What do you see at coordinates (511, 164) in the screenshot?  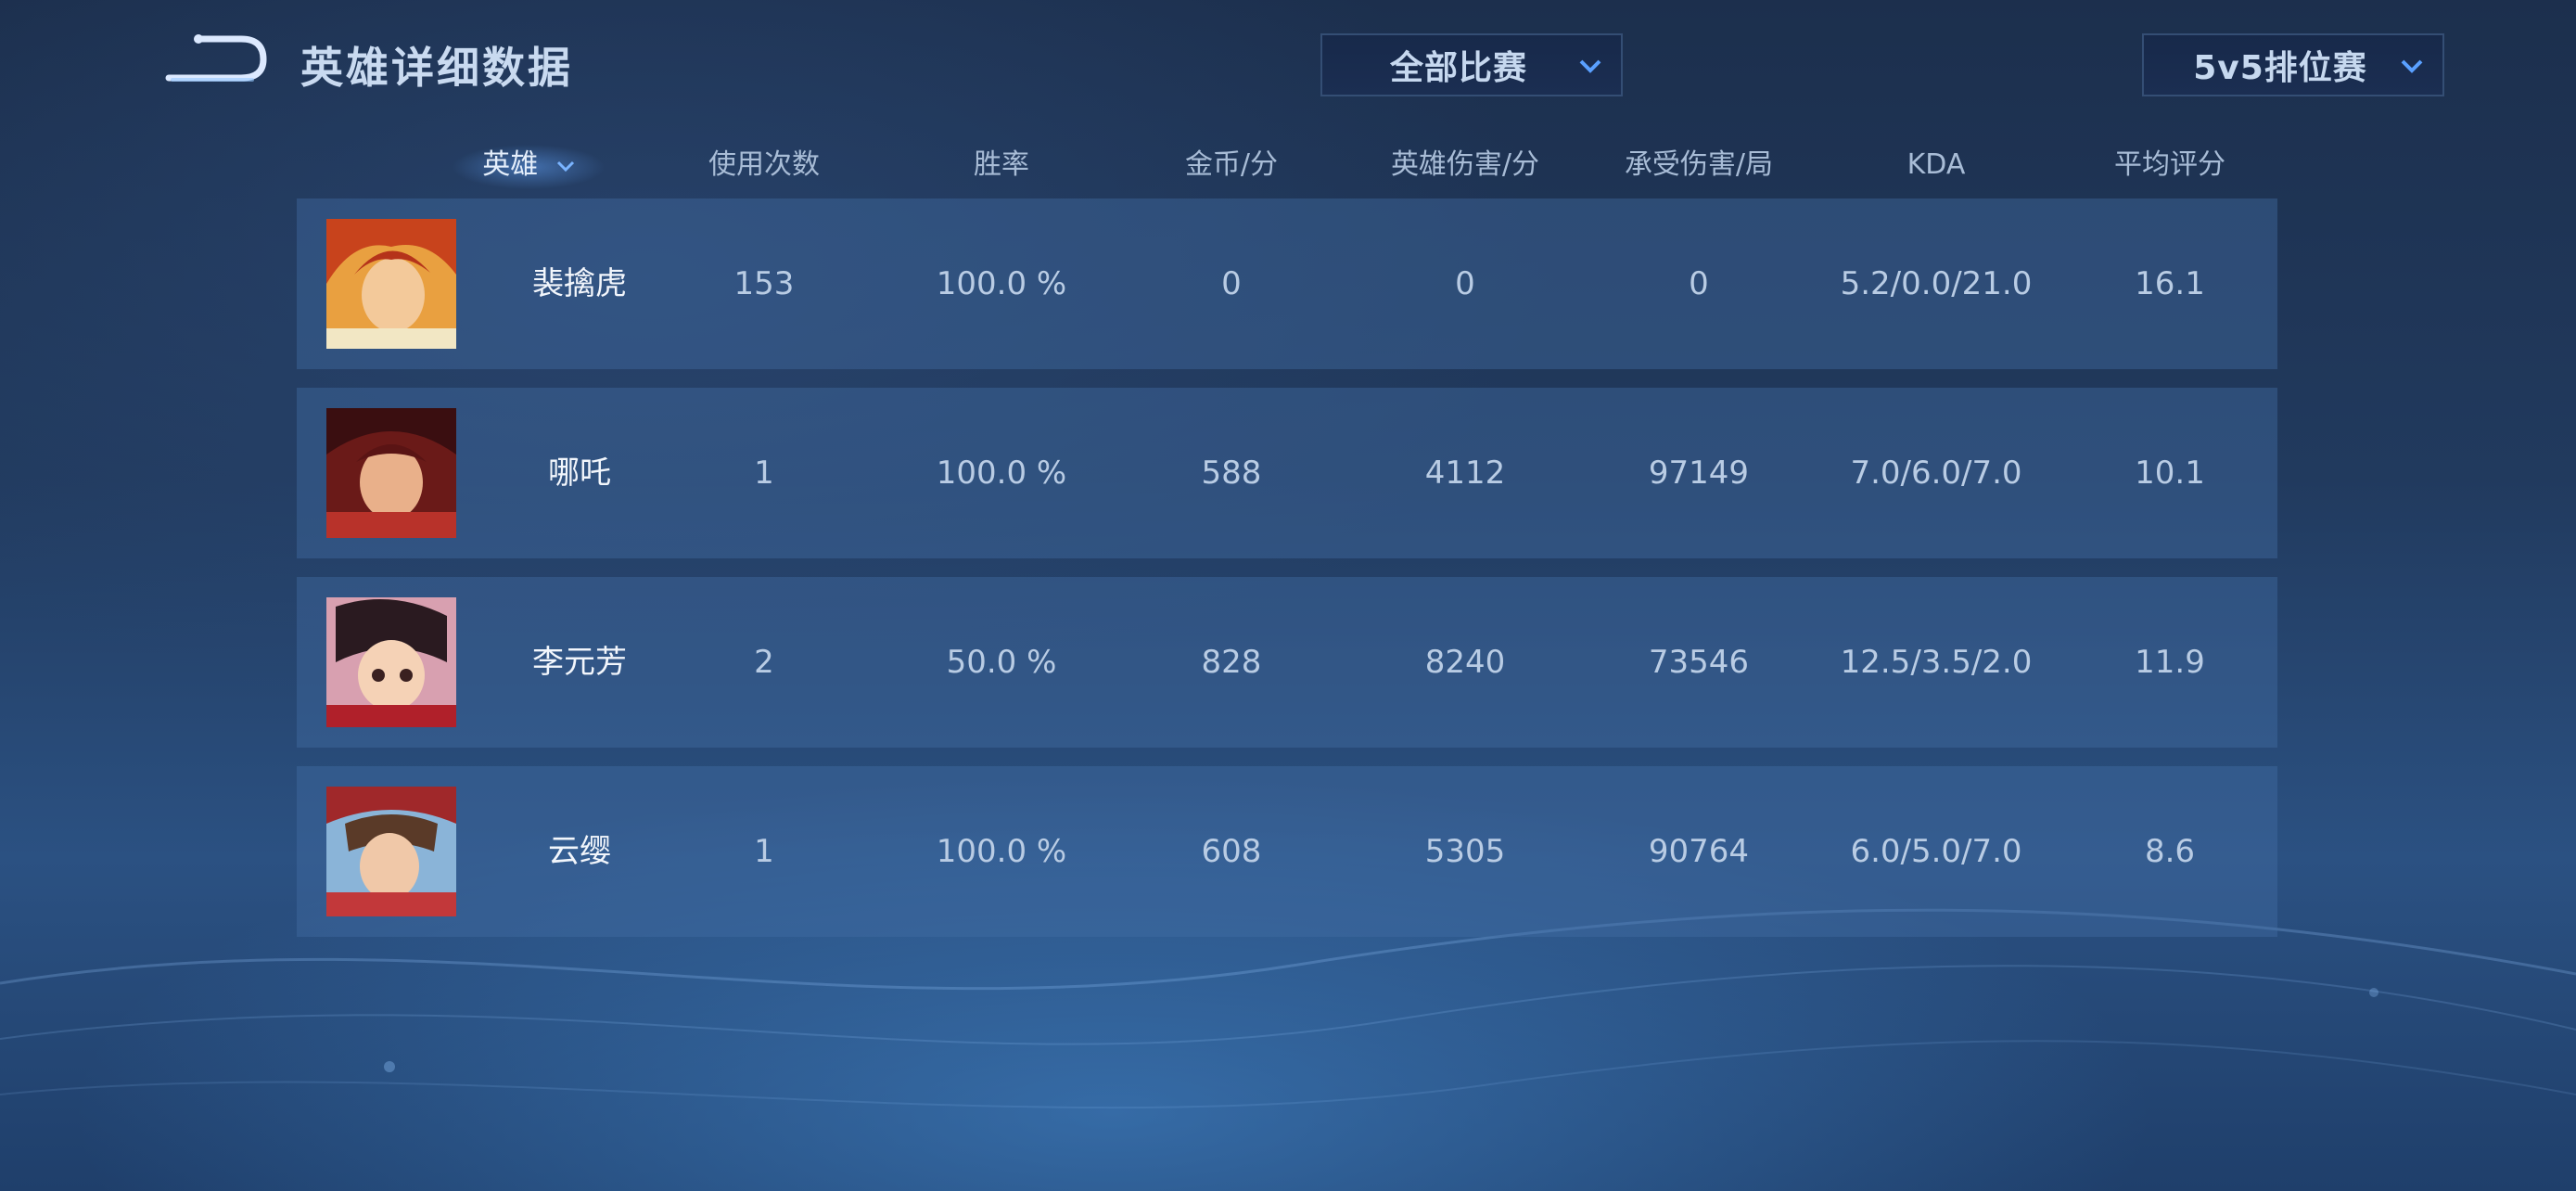 I see `column-header-hero-label: 英雄` at bounding box center [511, 164].